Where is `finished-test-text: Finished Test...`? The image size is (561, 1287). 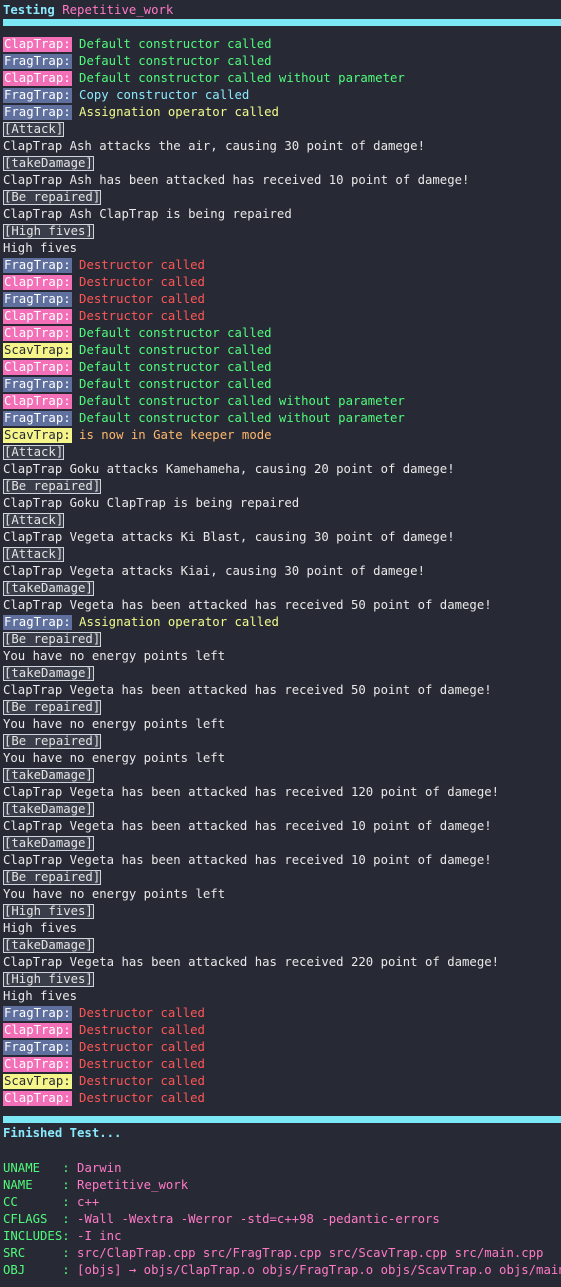
finished-test-text: Finished Test... is located at coordinates (62, 1133).